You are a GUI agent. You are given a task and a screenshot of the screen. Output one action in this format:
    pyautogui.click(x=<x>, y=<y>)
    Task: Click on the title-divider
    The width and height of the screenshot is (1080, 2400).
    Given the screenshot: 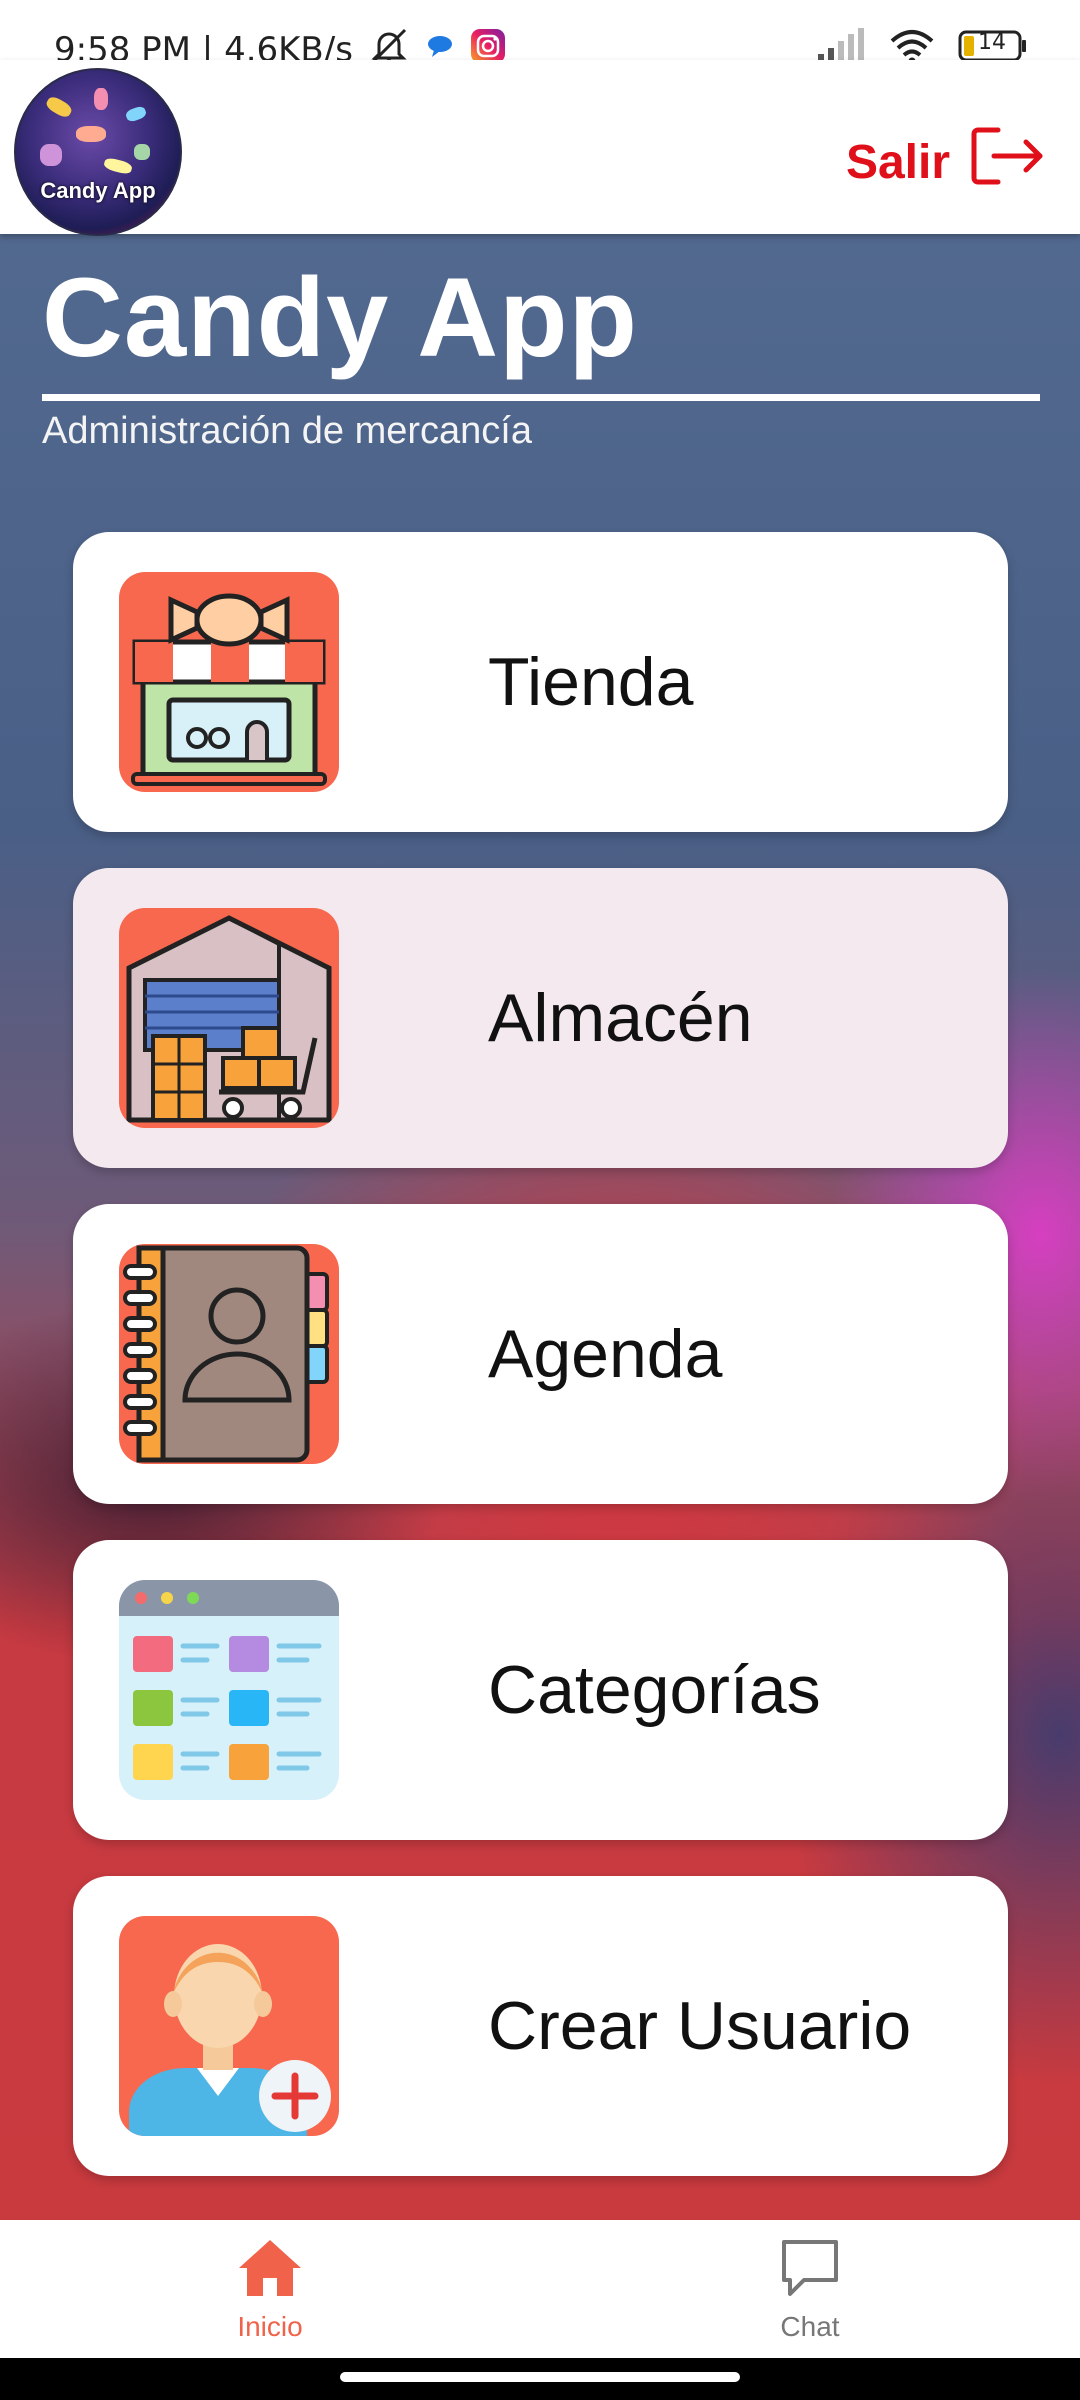 What is the action you would take?
    pyautogui.click(x=541, y=397)
    